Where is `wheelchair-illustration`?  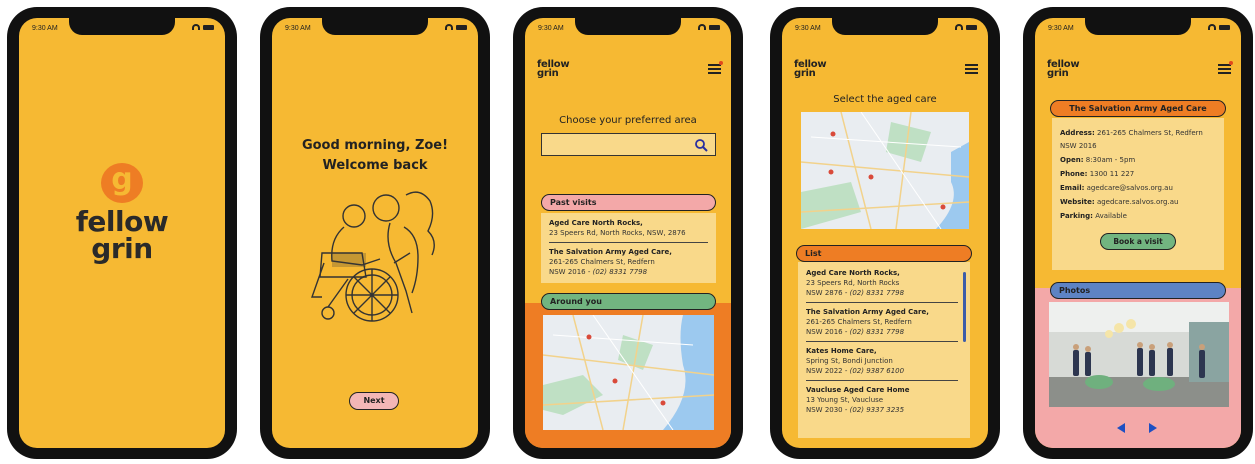 wheelchair-illustration is located at coordinates (373, 256).